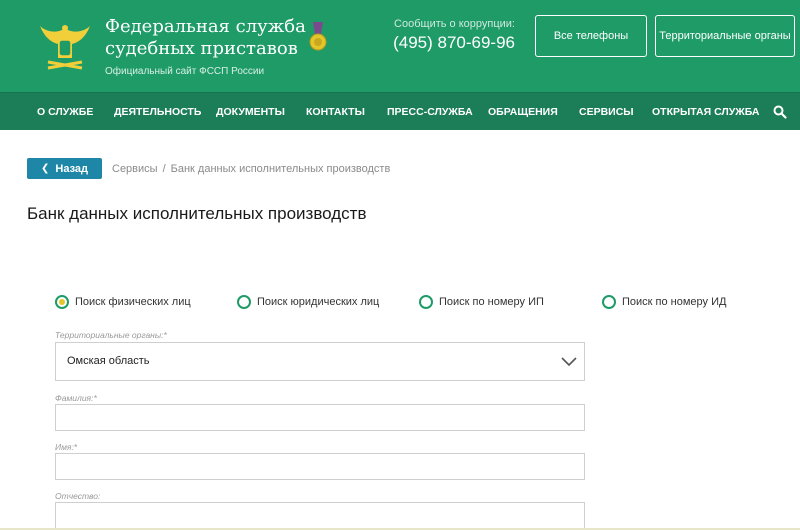 This screenshot has width=800, height=530. I want to click on org-title: Федеральная служба судебных приставов, so click(210, 38).